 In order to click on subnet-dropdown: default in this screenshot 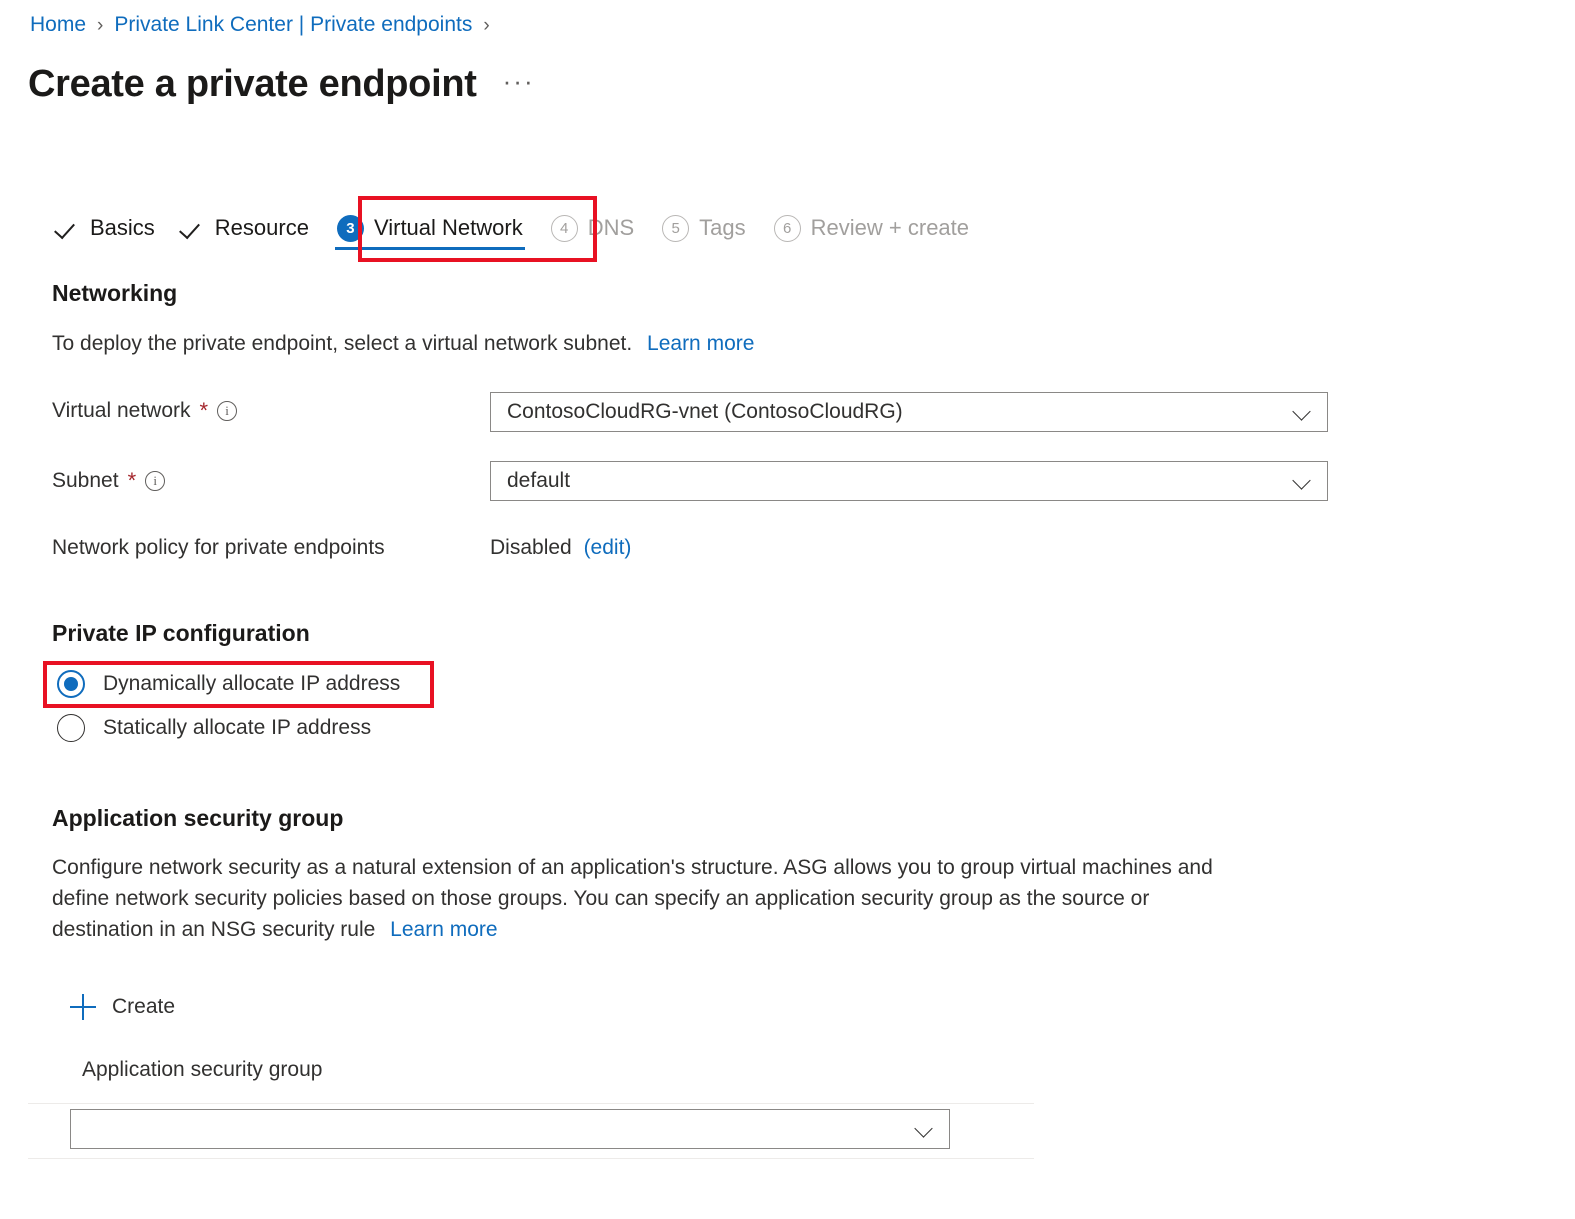, I will do `click(909, 481)`.